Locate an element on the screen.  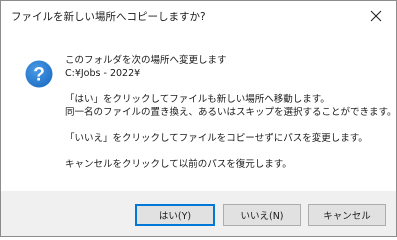
yes-button: はい(Y) is located at coordinates (175, 215).